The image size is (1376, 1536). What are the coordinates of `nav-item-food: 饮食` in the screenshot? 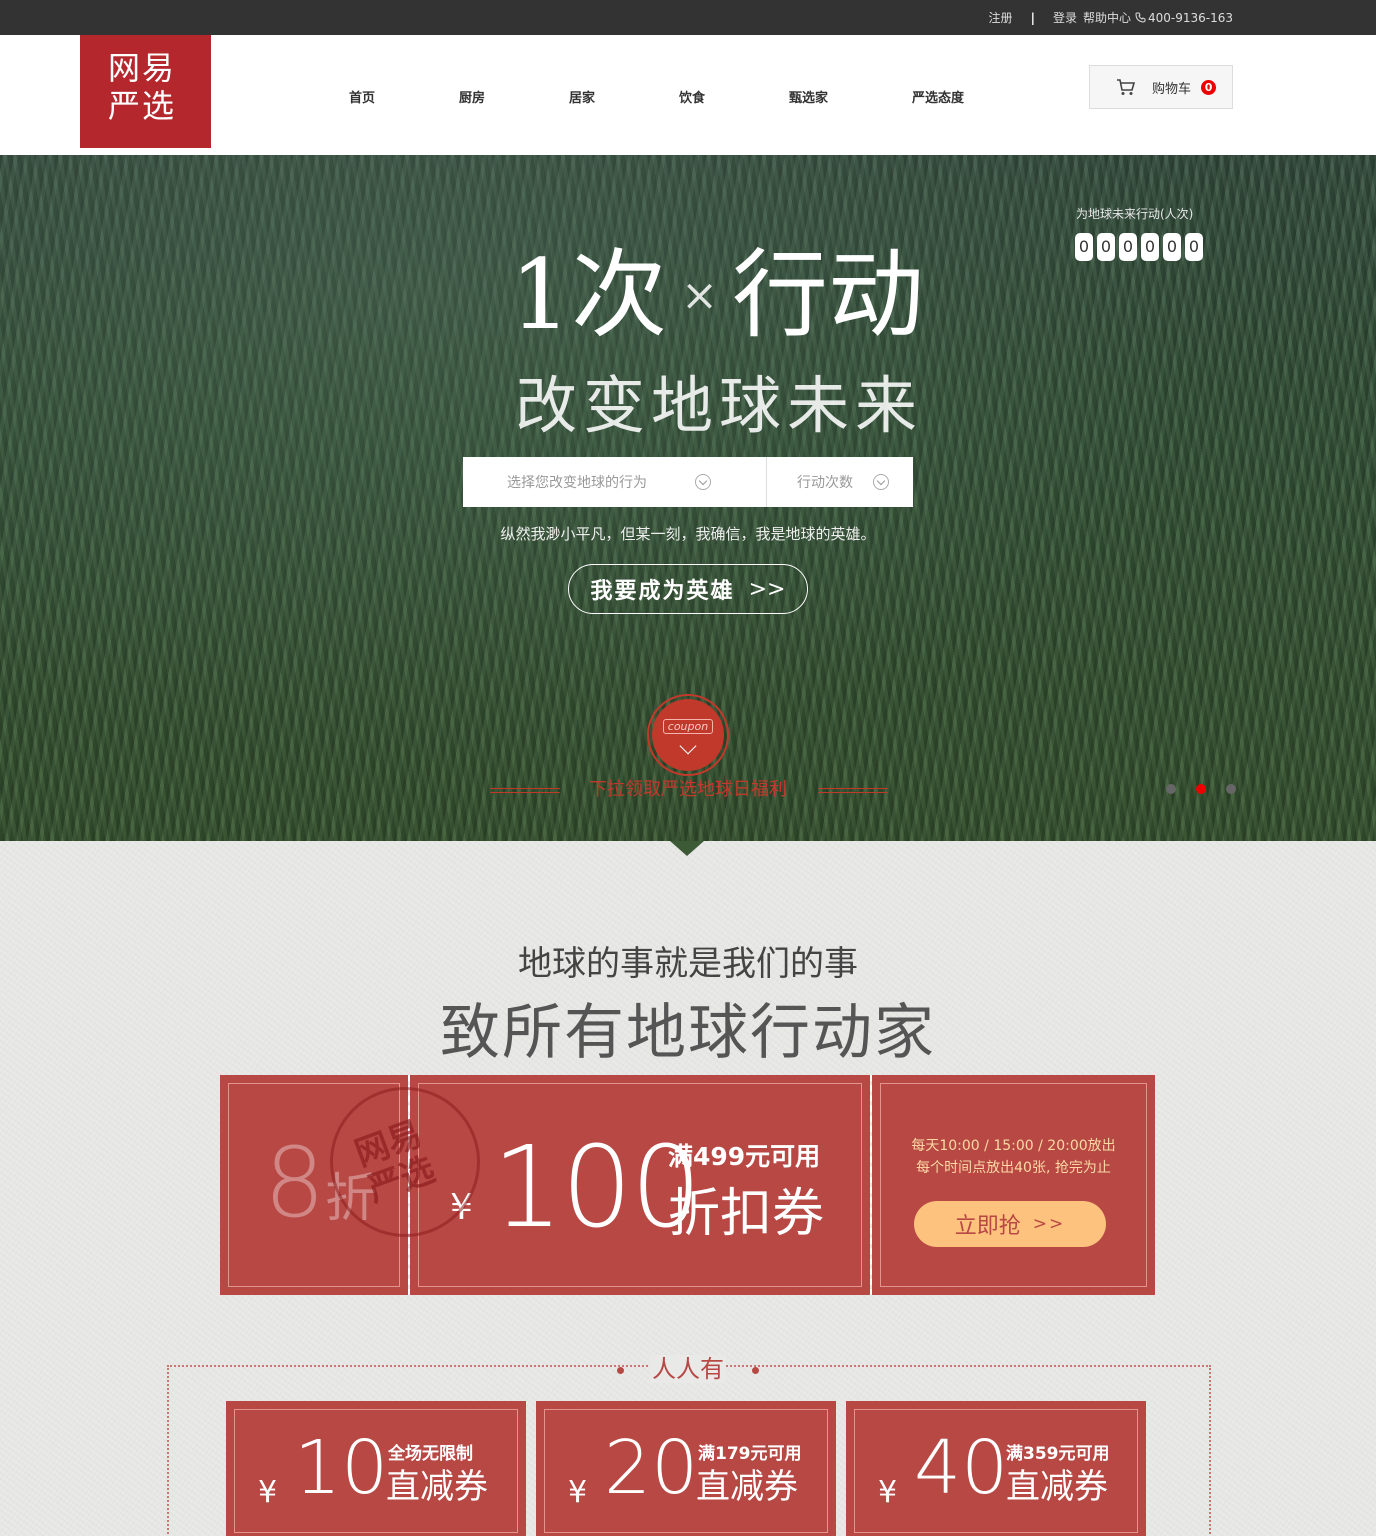 It's located at (692, 96).